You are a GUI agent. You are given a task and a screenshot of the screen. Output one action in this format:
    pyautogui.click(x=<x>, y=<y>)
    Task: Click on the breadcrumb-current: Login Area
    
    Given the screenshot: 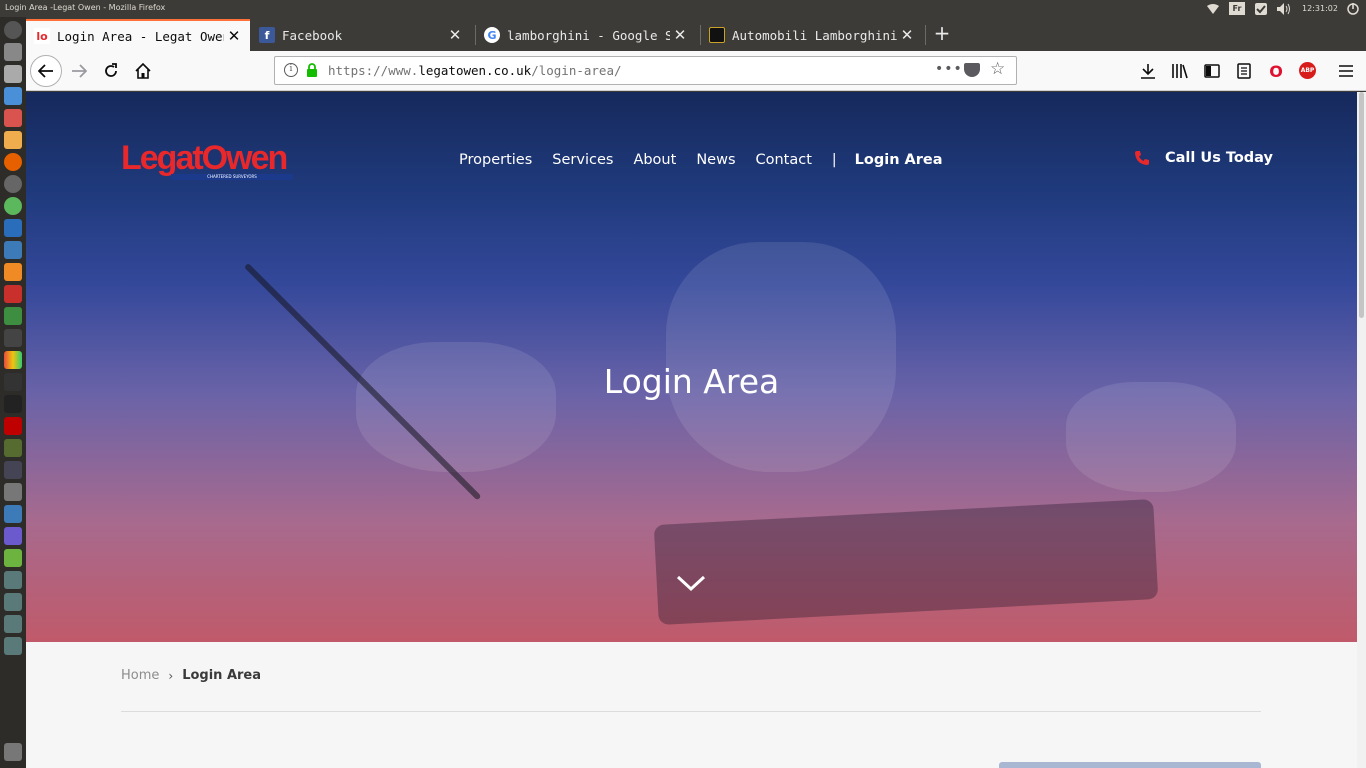 What is the action you would take?
    pyautogui.click(x=222, y=675)
    